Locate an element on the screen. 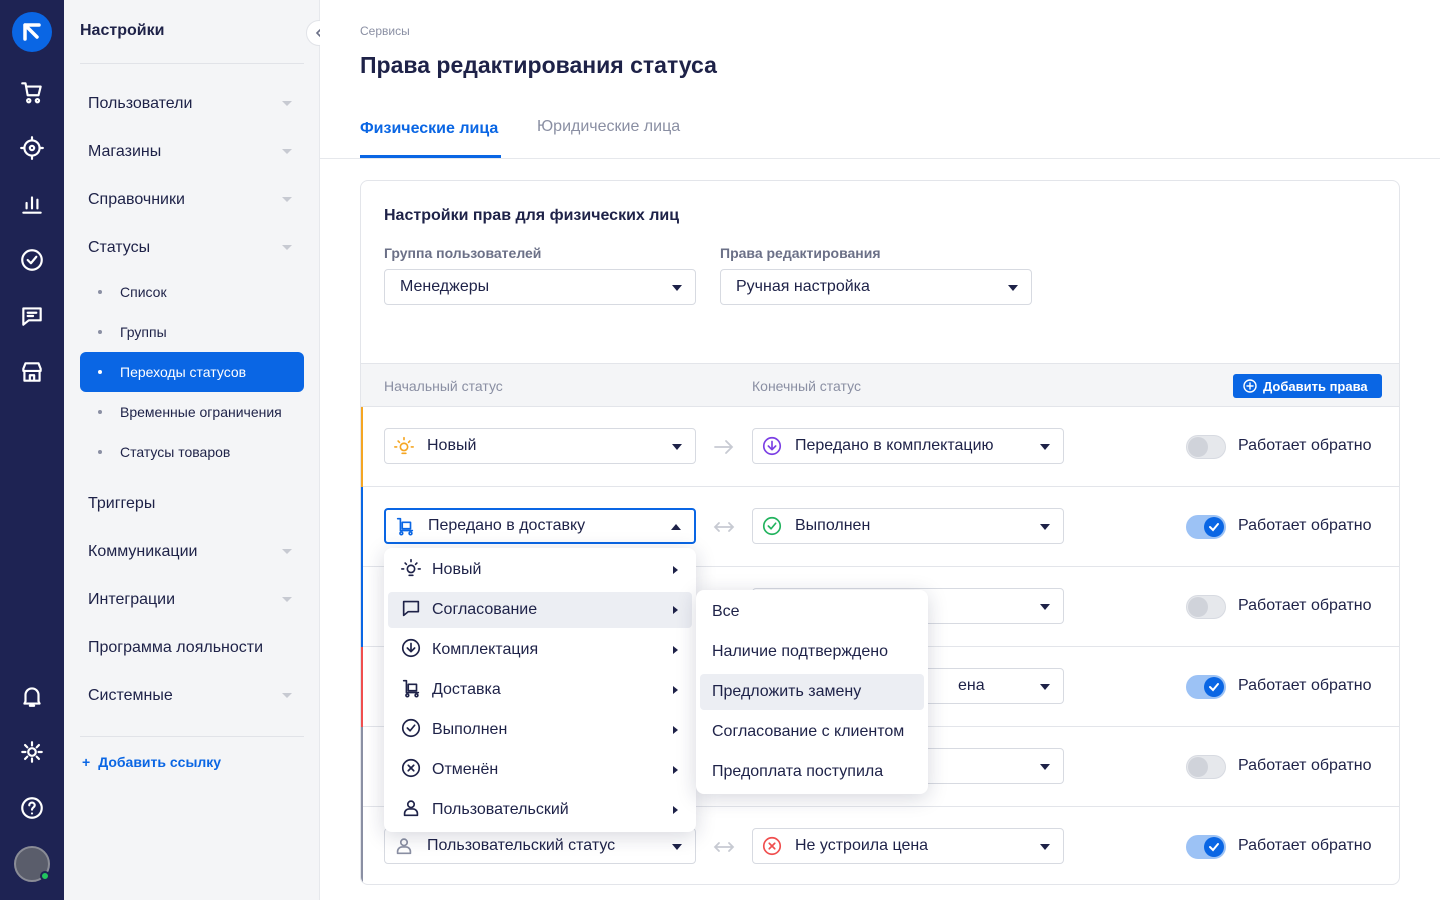 The width and height of the screenshot is (1440, 900). column-start-status: Начальный статус is located at coordinates (443, 386).